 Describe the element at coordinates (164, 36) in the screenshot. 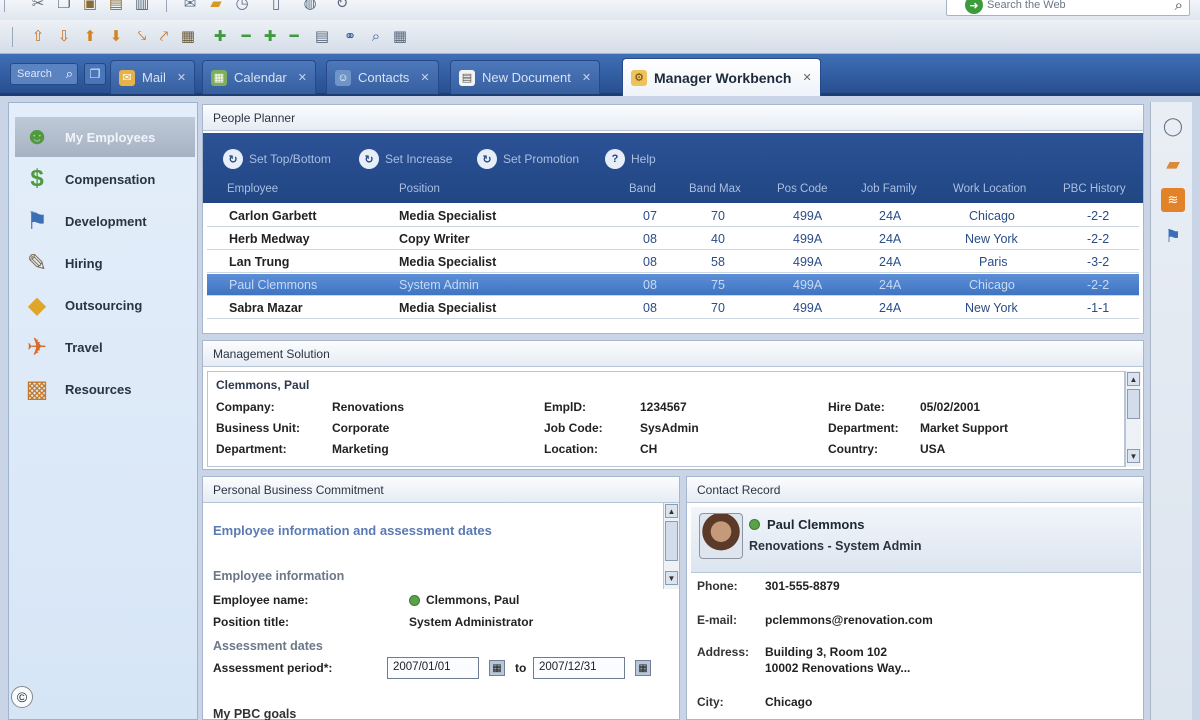

I see `outdent-icon: ⤤` at that location.